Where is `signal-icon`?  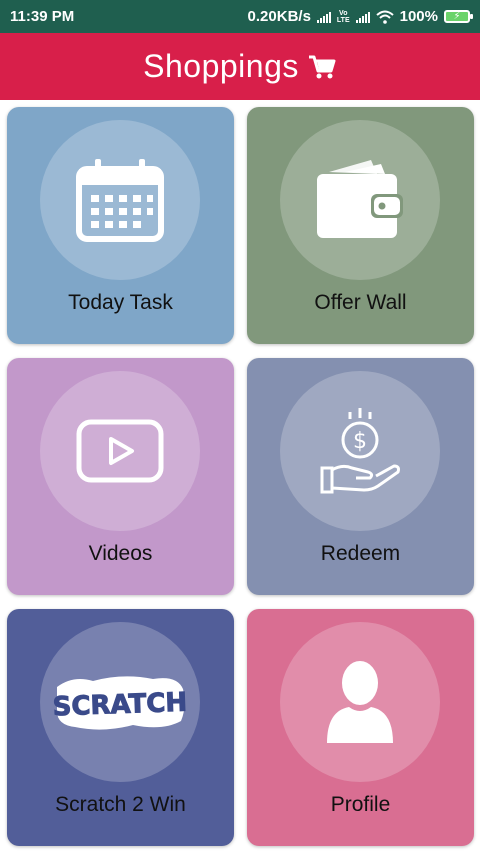 signal-icon is located at coordinates (323, 17).